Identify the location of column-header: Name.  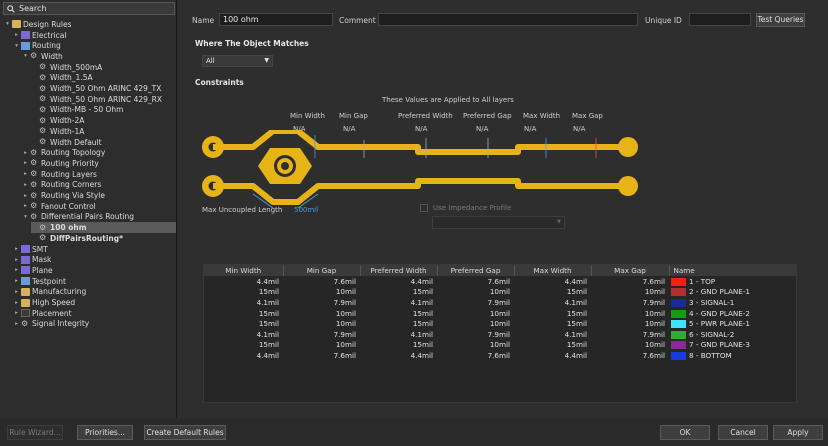
(732, 270).